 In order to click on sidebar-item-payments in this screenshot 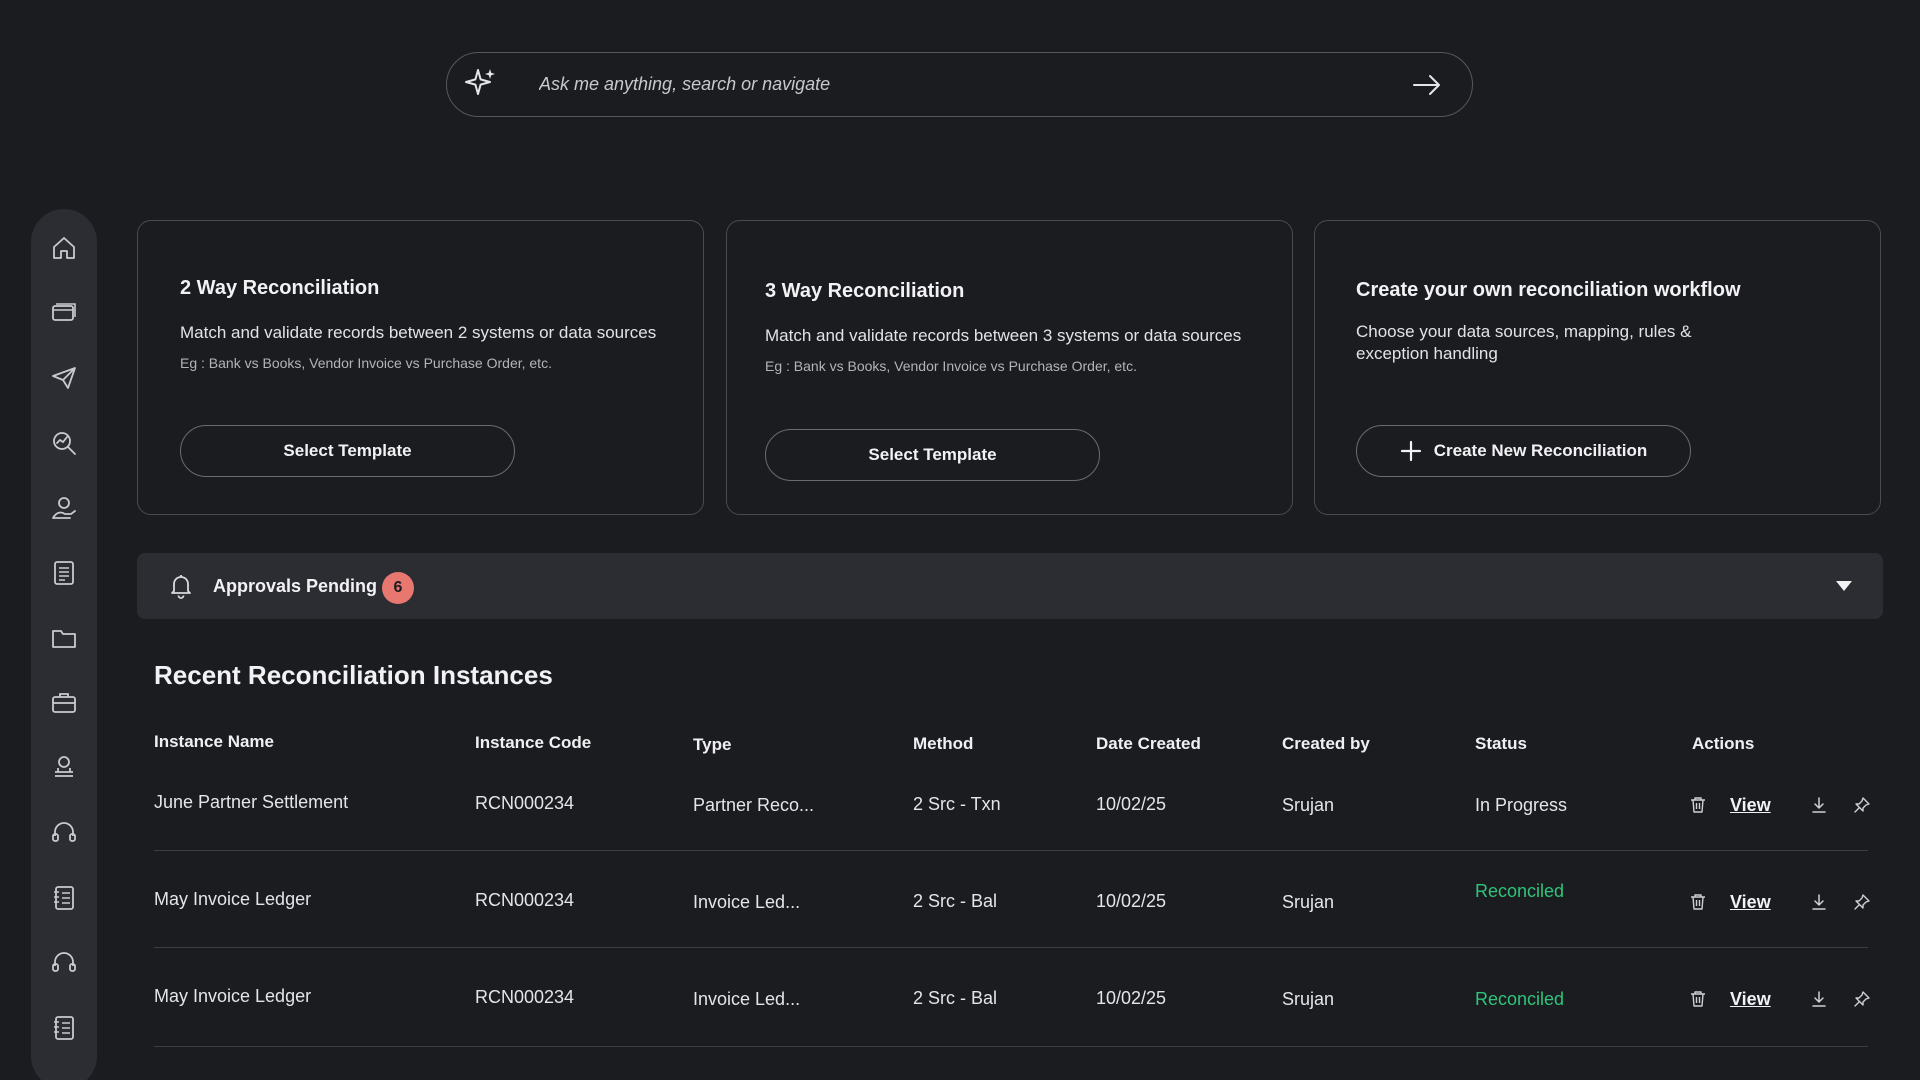, I will do `click(64, 508)`.